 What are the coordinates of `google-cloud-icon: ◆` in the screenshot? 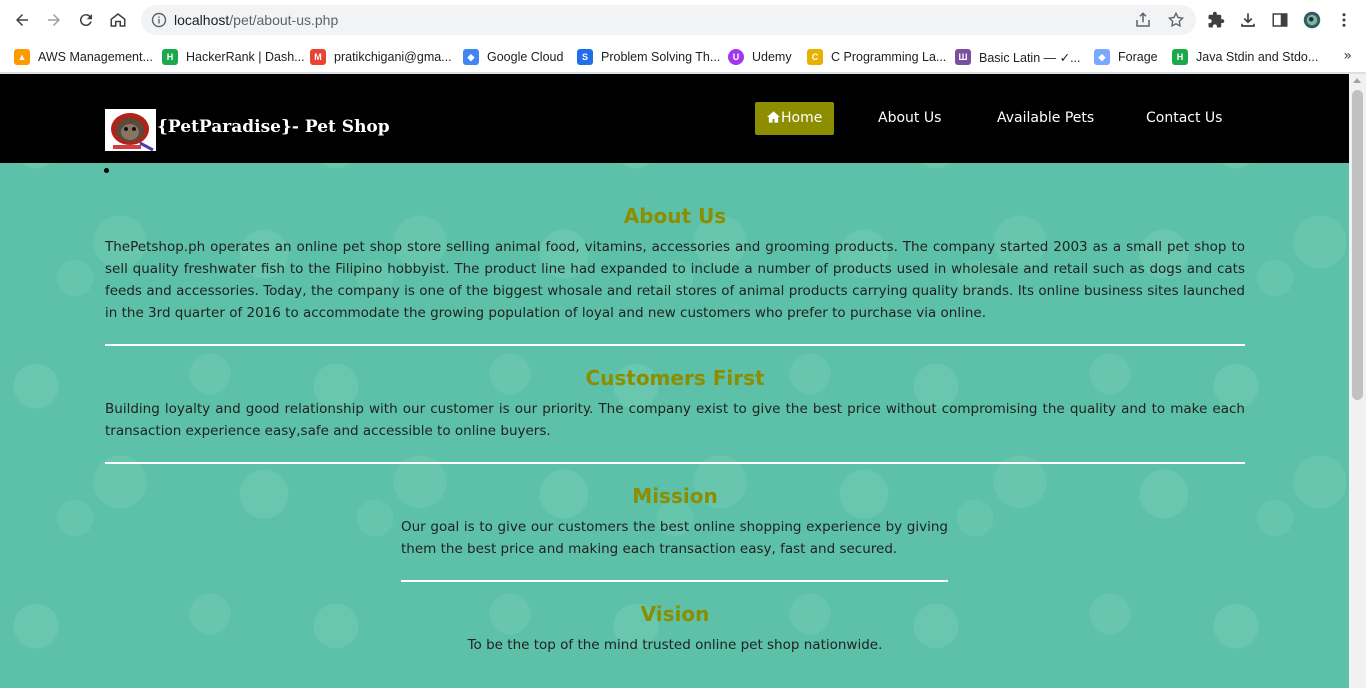 It's located at (471, 57).